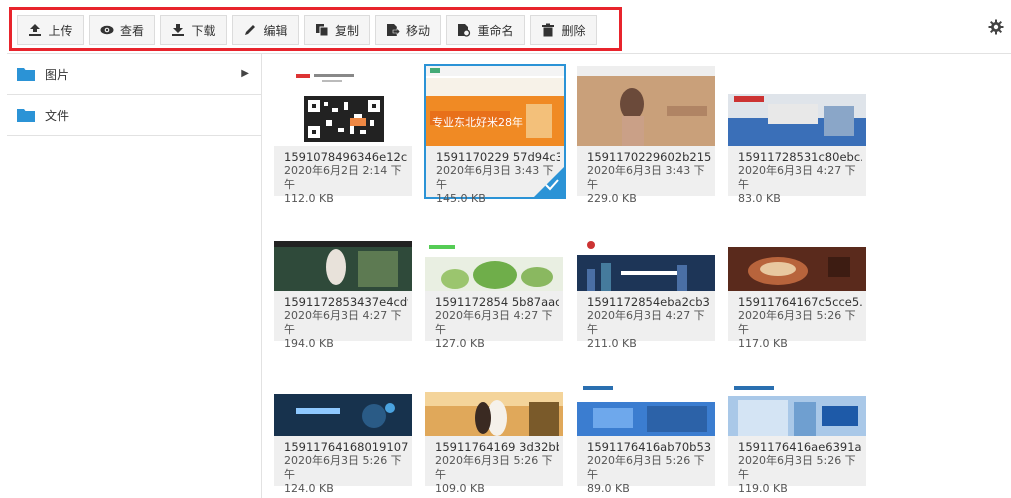 The image size is (1011, 498). I want to click on thumbnail-image: 专业东北好米28年, so click(495, 106).